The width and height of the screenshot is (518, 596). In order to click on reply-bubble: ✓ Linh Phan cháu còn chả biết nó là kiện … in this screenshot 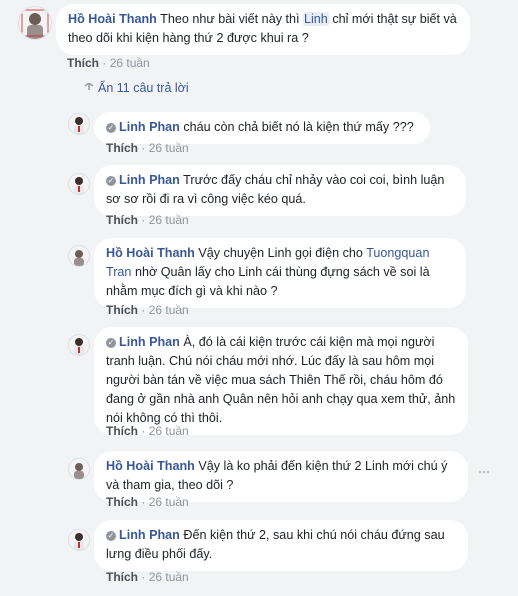, I will do `click(262, 128)`.